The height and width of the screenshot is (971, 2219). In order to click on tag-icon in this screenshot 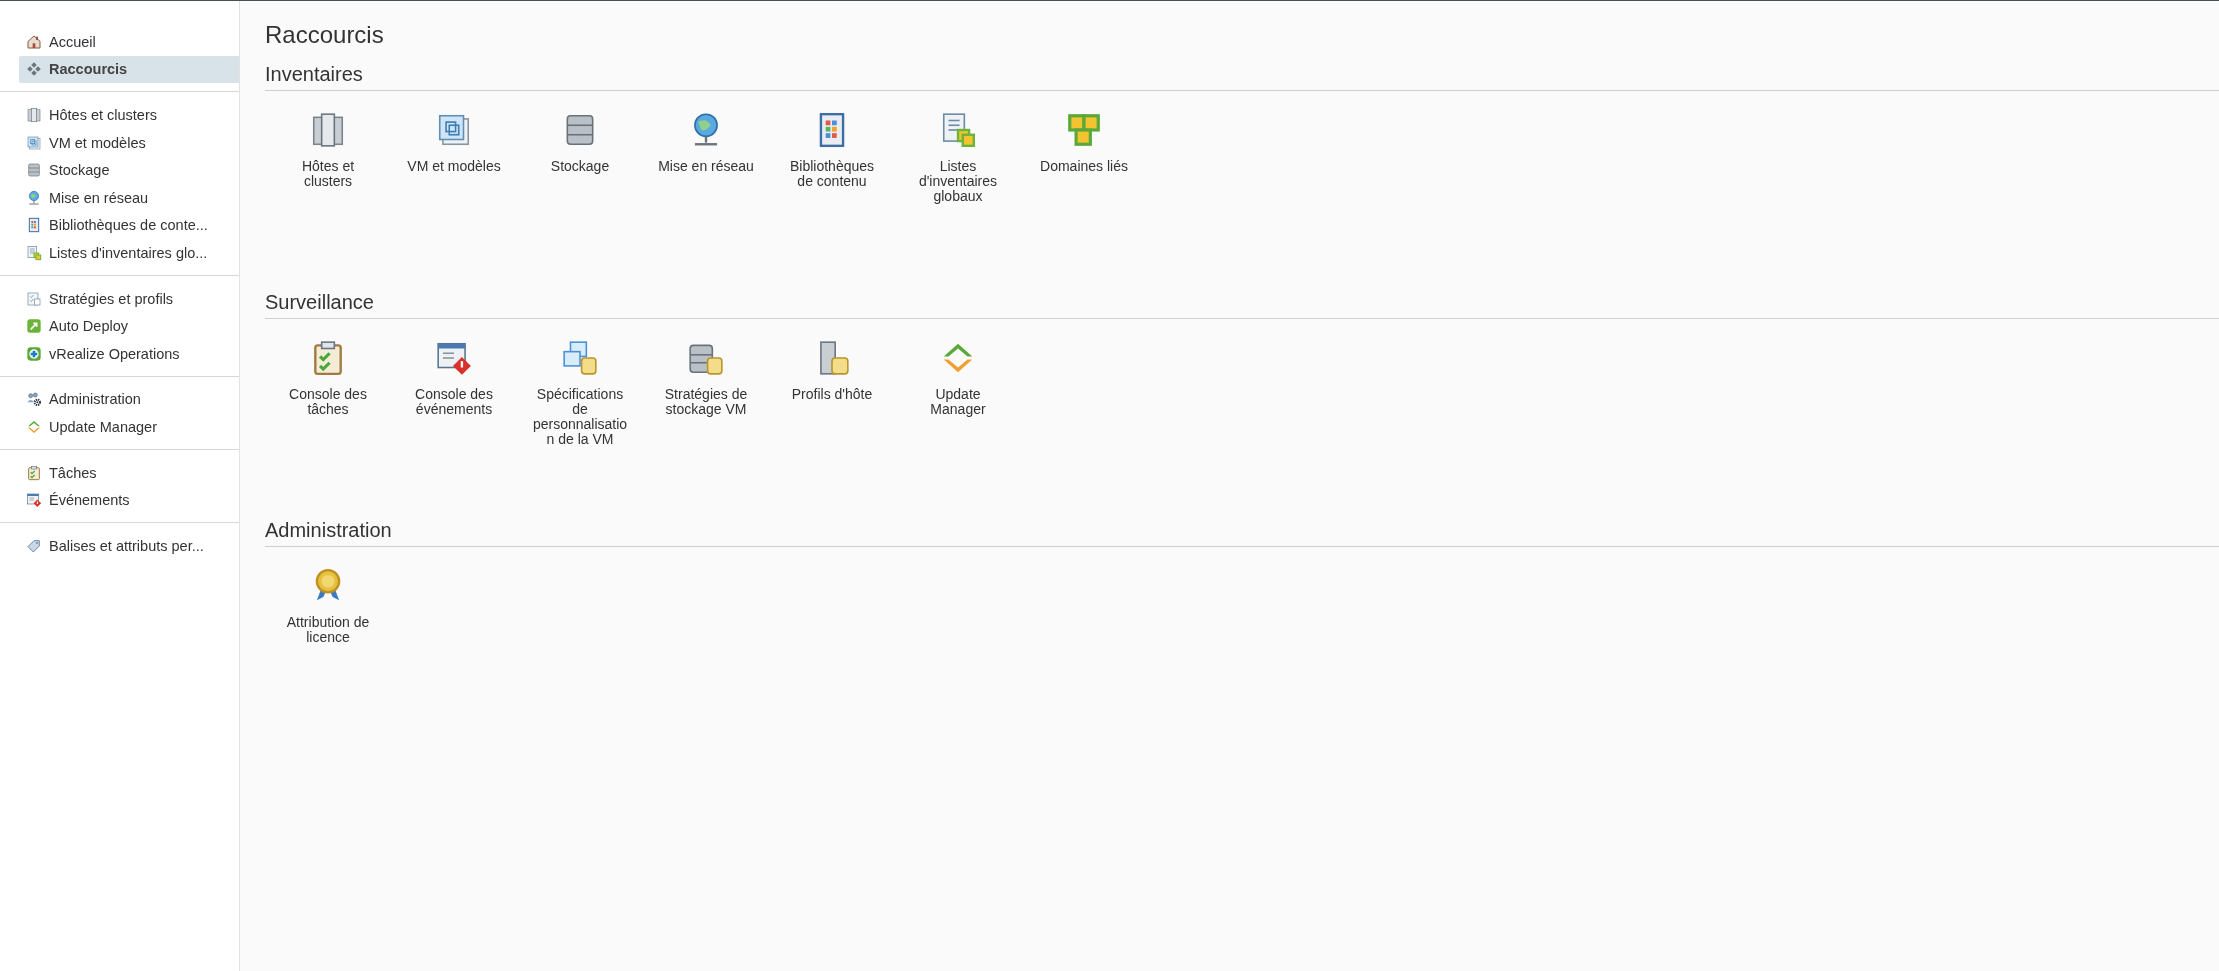, I will do `click(34, 545)`.